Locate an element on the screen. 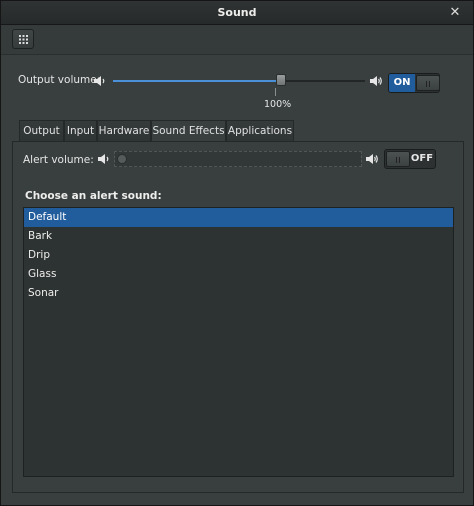 The height and width of the screenshot is (506, 474). close-button: ✕ is located at coordinates (455, 13).